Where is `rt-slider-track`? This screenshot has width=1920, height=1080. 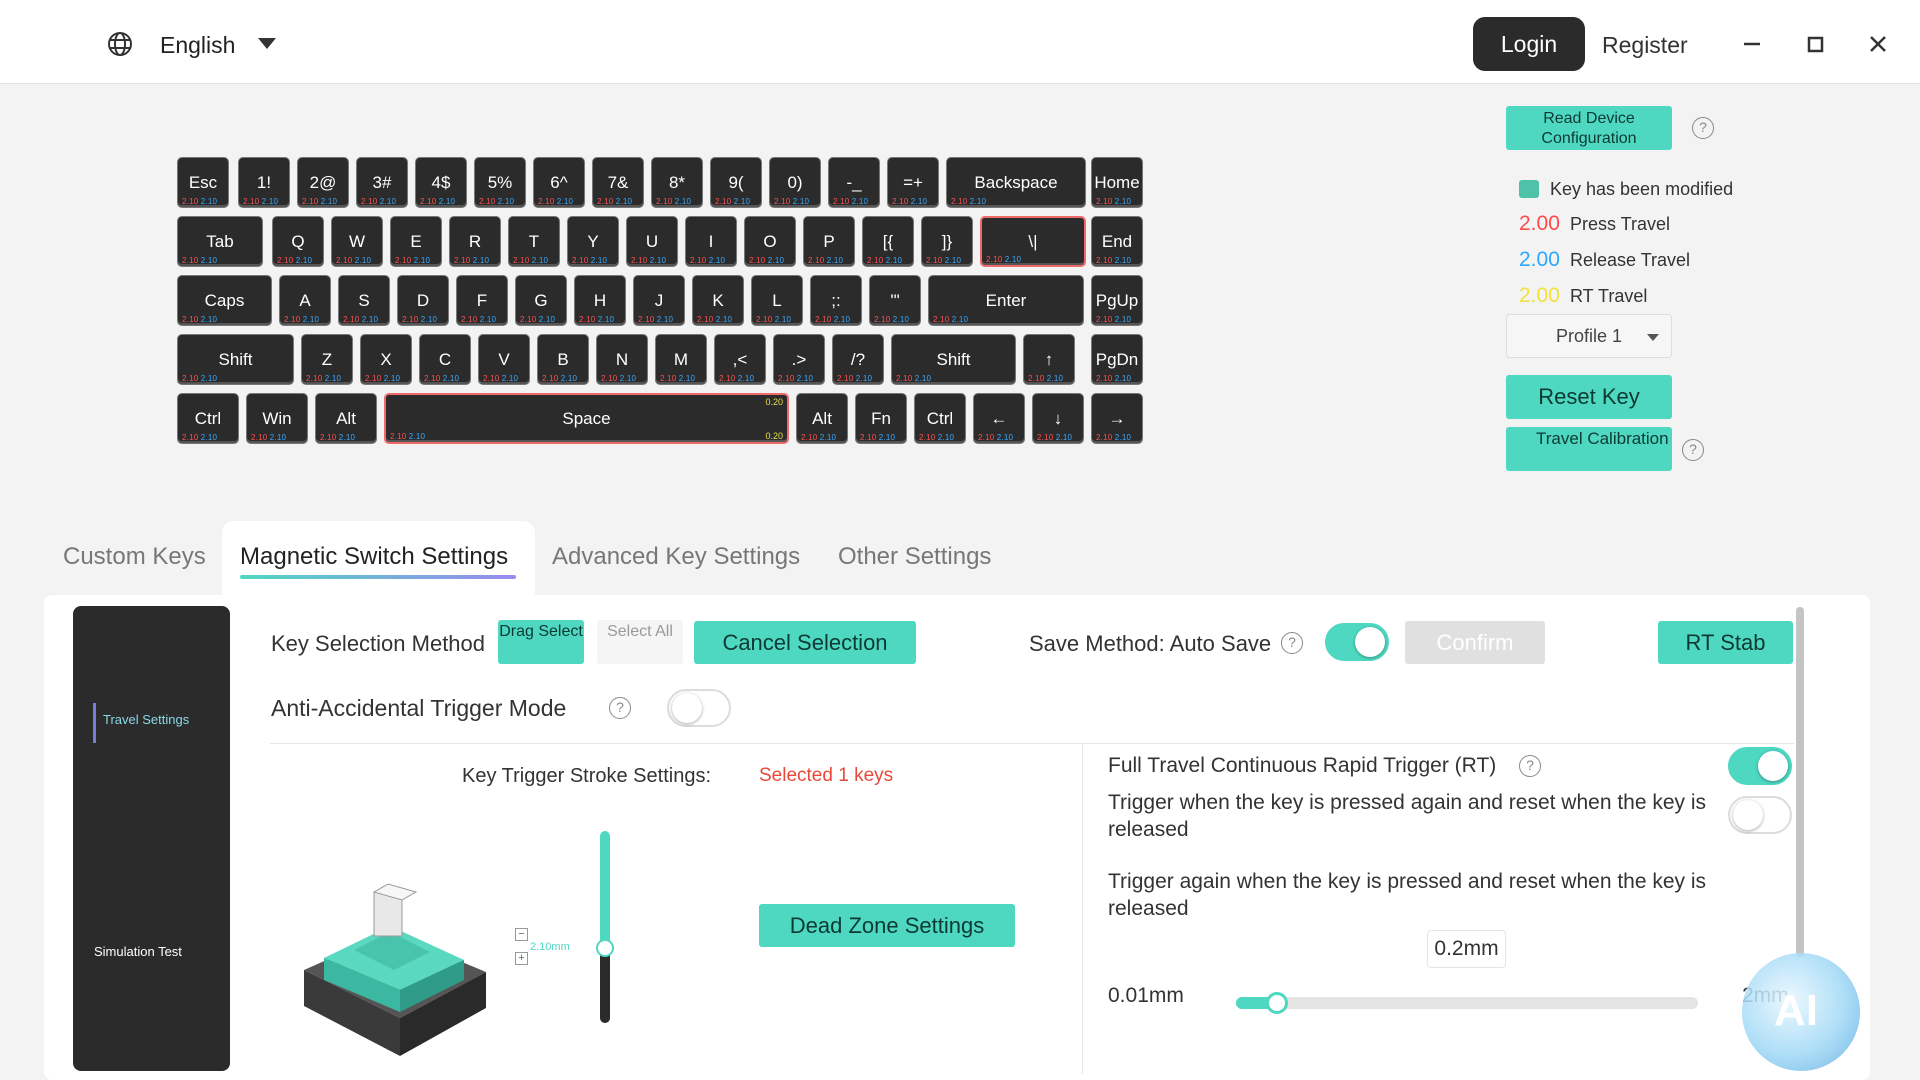
rt-slider-track is located at coordinates (1467, 1003).